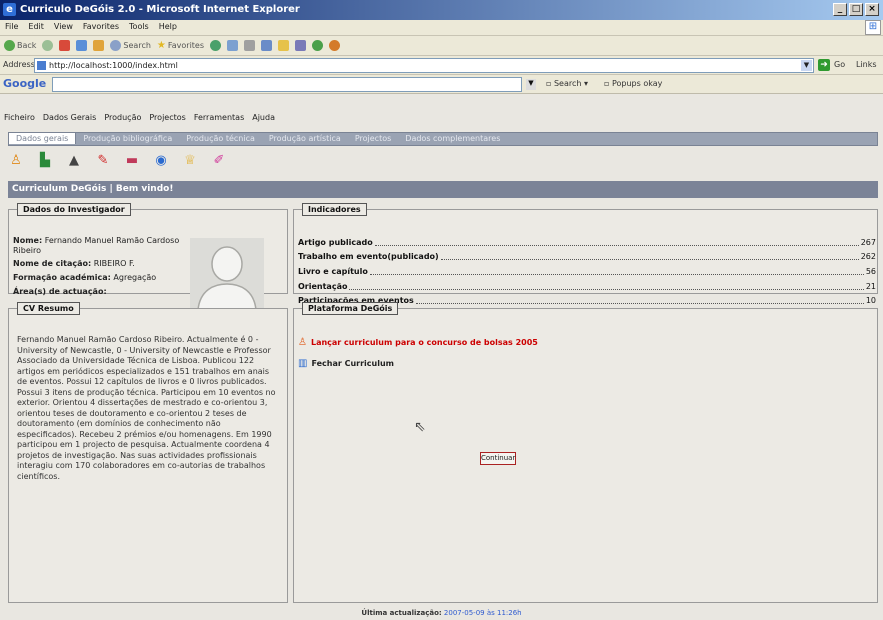  What do you see at coordinates (216, 45) in the screenshot?
I see `history-button` at bounding box center [216, 45].